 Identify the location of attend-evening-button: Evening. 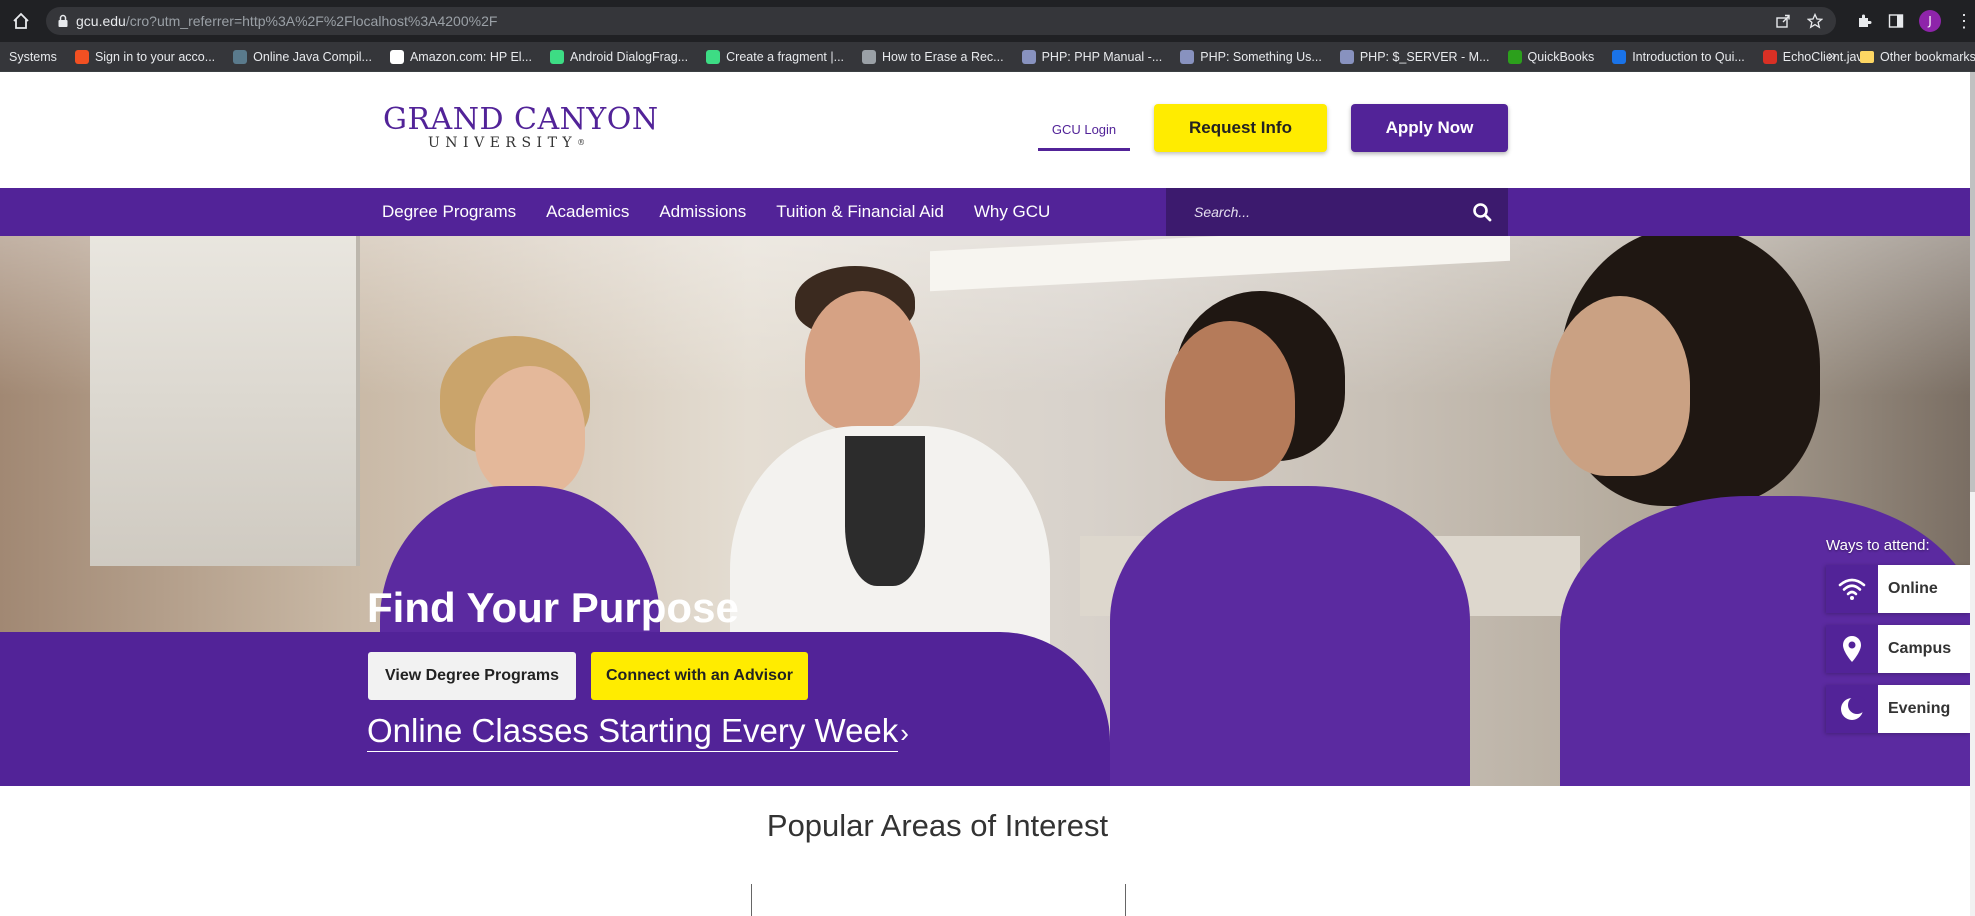
(1898, 709).